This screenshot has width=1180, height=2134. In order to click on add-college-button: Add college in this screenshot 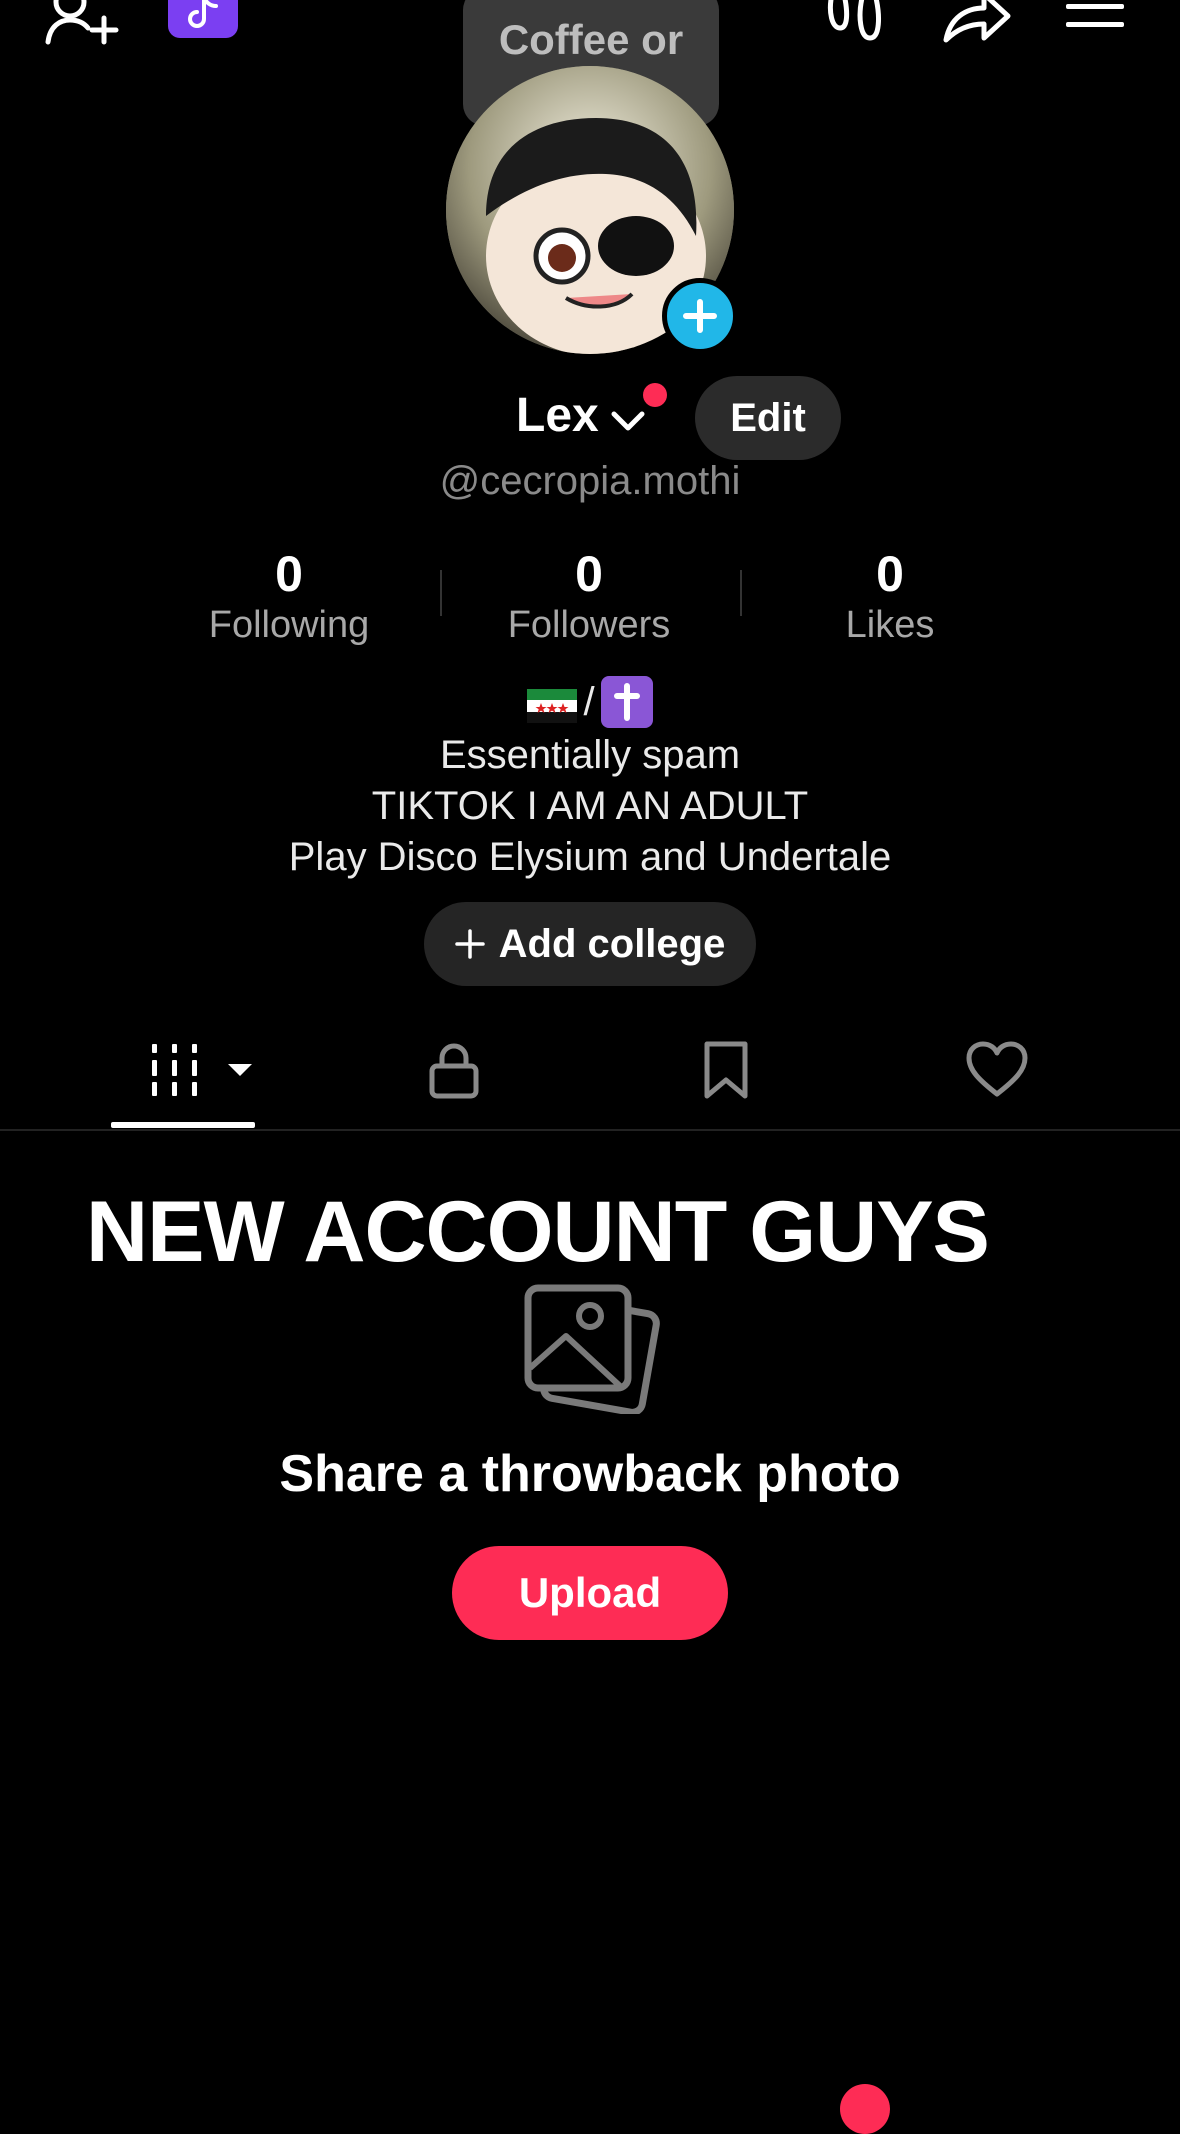, I will do `click(590, 944)`.